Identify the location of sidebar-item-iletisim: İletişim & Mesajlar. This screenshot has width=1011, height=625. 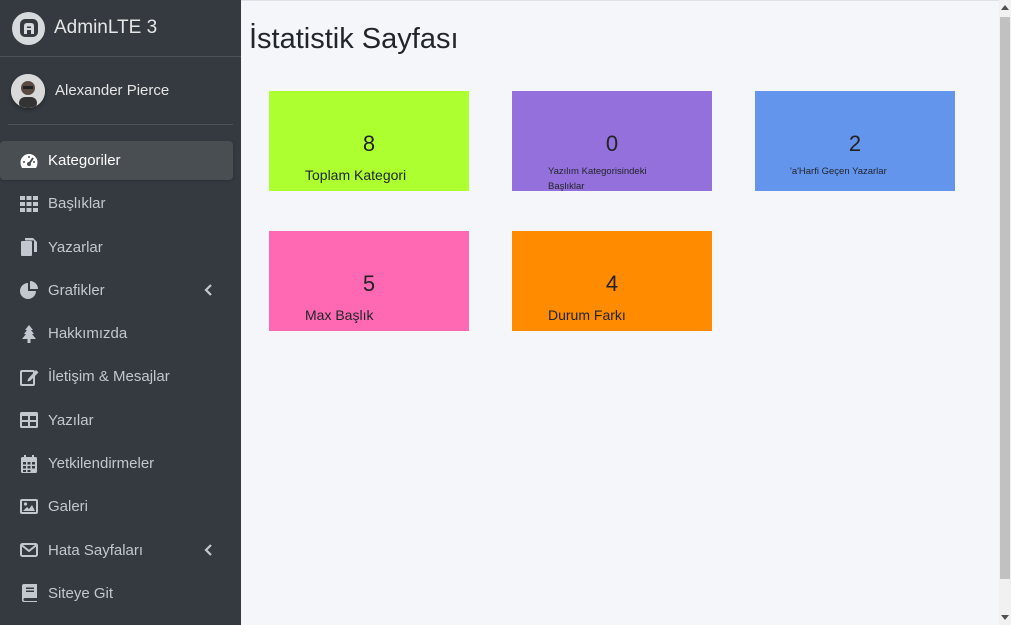
(116, 376).